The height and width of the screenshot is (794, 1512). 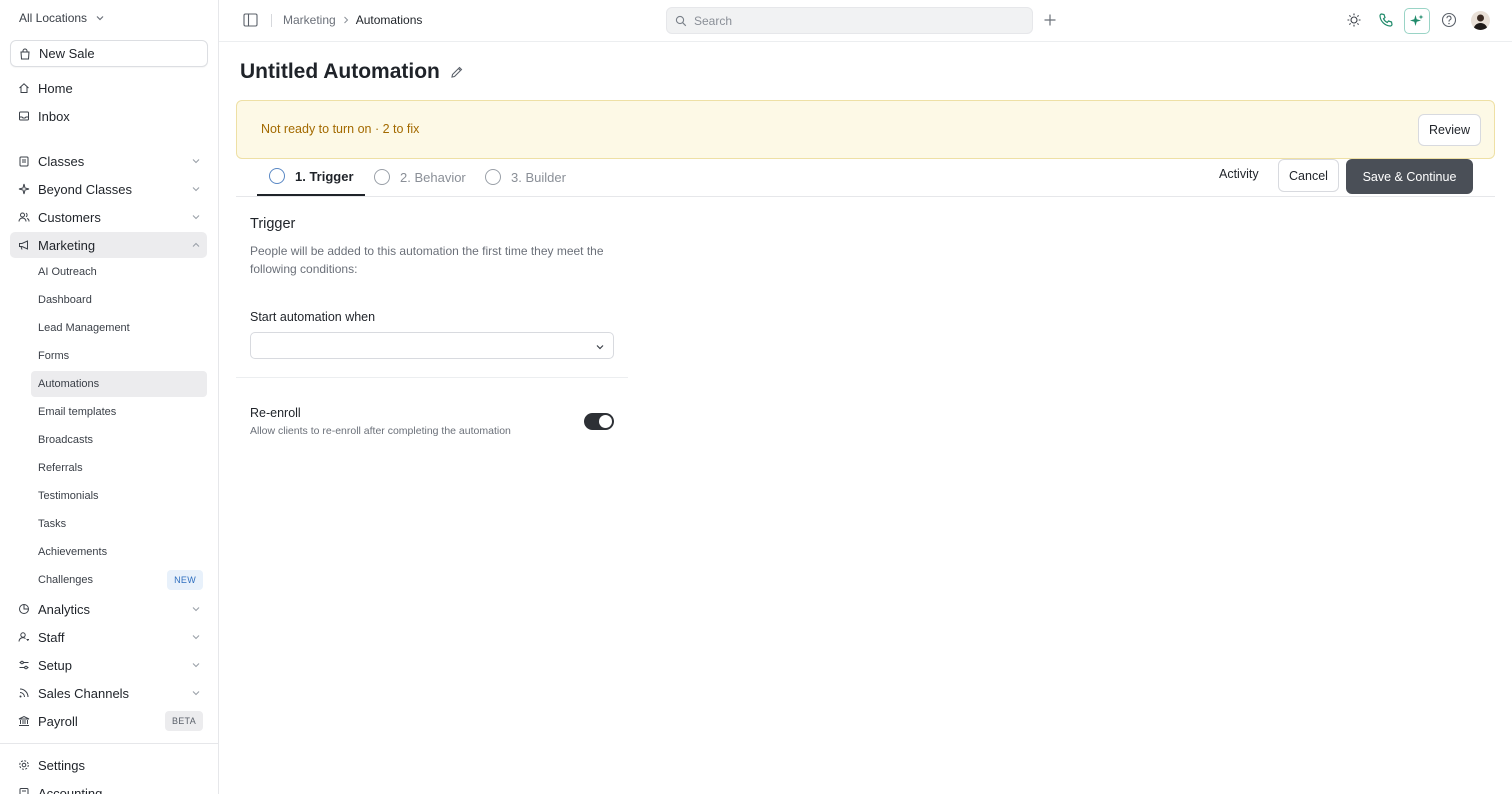 I want to click on sidebar-subitem-referrals: Referrals, so click(x=119, y=468).